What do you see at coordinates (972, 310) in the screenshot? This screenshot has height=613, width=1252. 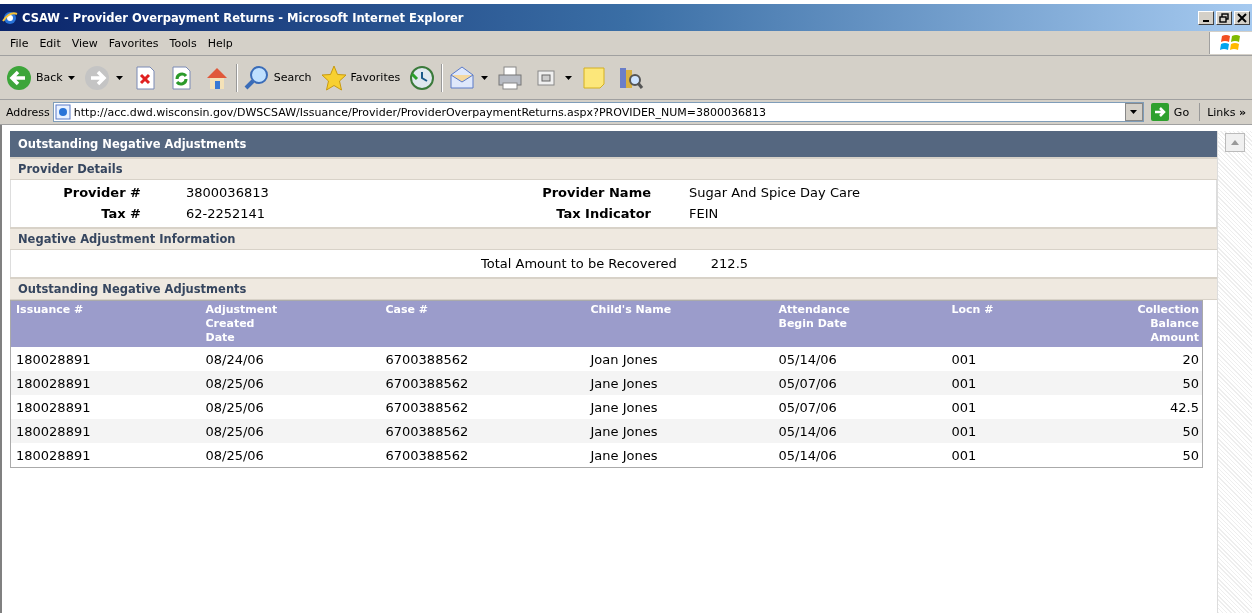 I see `column-header: Locn #` at bounding box center [972, 310].